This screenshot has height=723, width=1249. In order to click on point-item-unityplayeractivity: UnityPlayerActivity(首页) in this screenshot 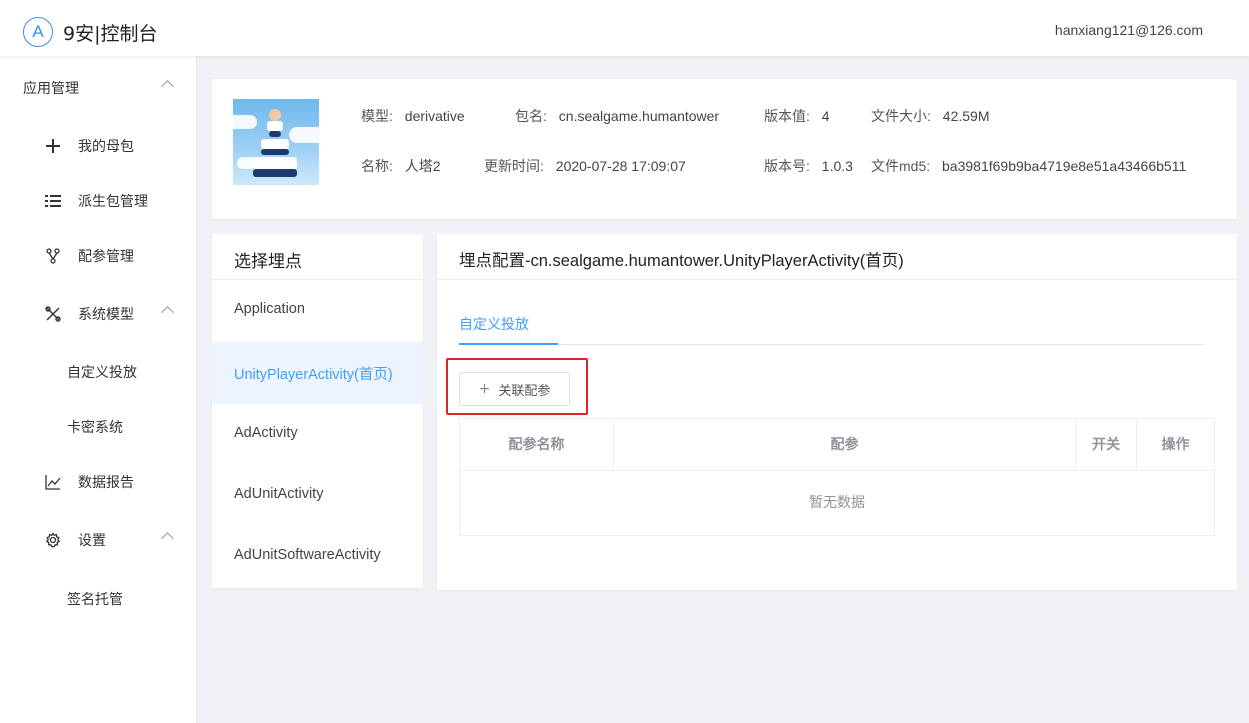, I will do `click(317, 373)`.